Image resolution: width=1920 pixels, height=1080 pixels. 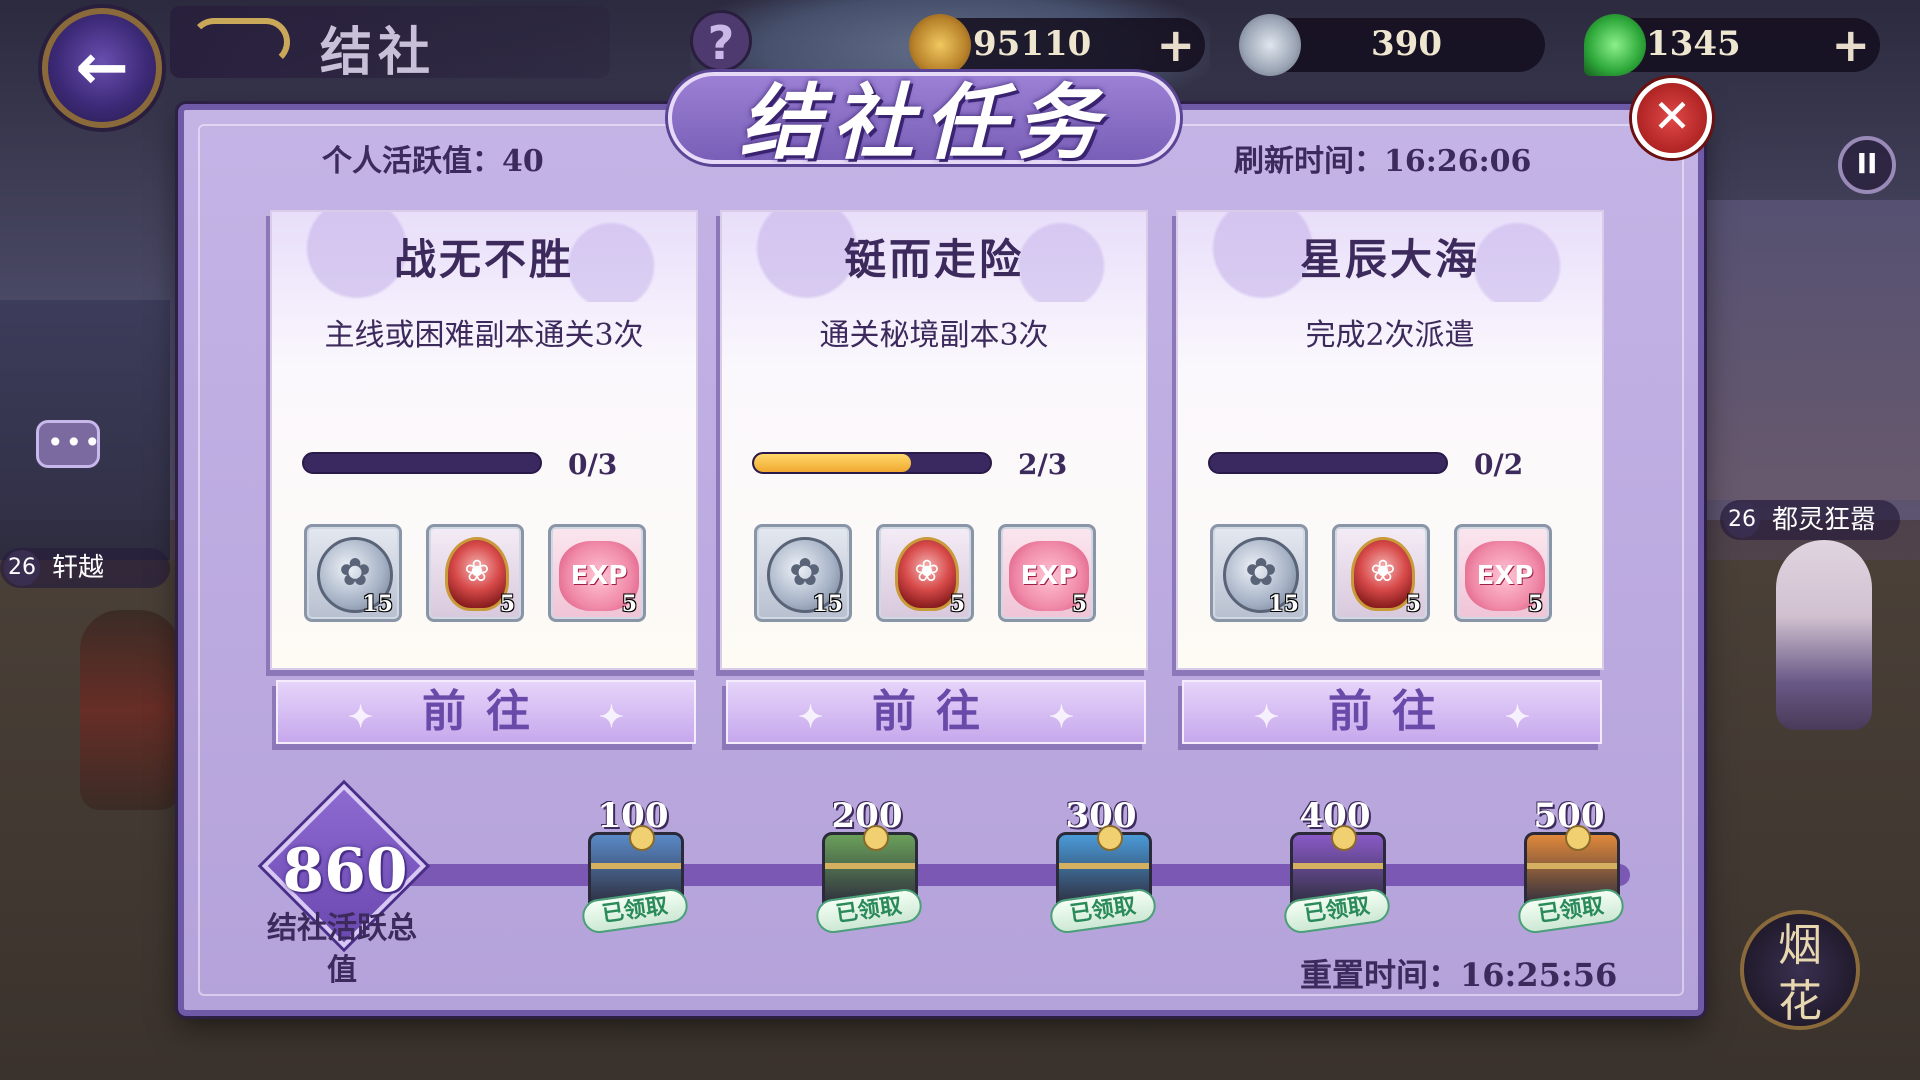 I want to click on task-card-paper: 星辰大海 完成2次派遣 0/2 15 5 5, so click(x=1390, y=440).